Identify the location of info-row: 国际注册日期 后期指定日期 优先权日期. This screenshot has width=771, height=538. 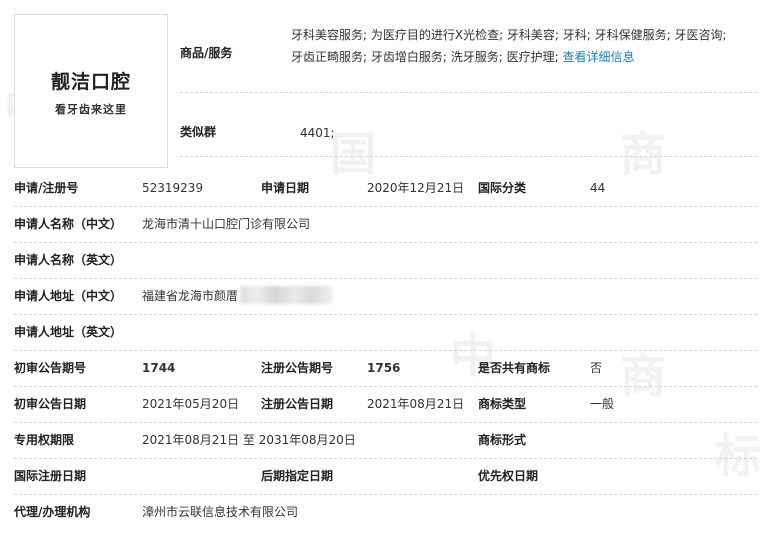
(385, 484).